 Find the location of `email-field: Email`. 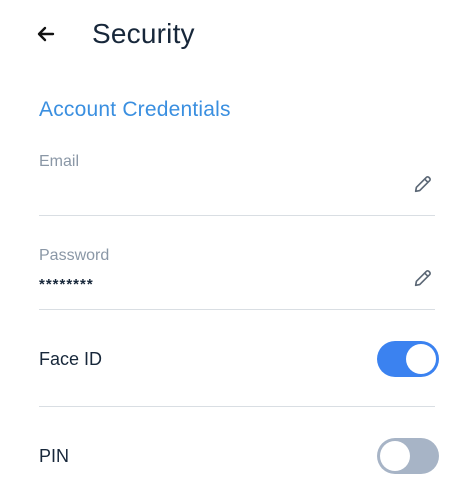

email-field: Email is located at coordinates (237, 178).